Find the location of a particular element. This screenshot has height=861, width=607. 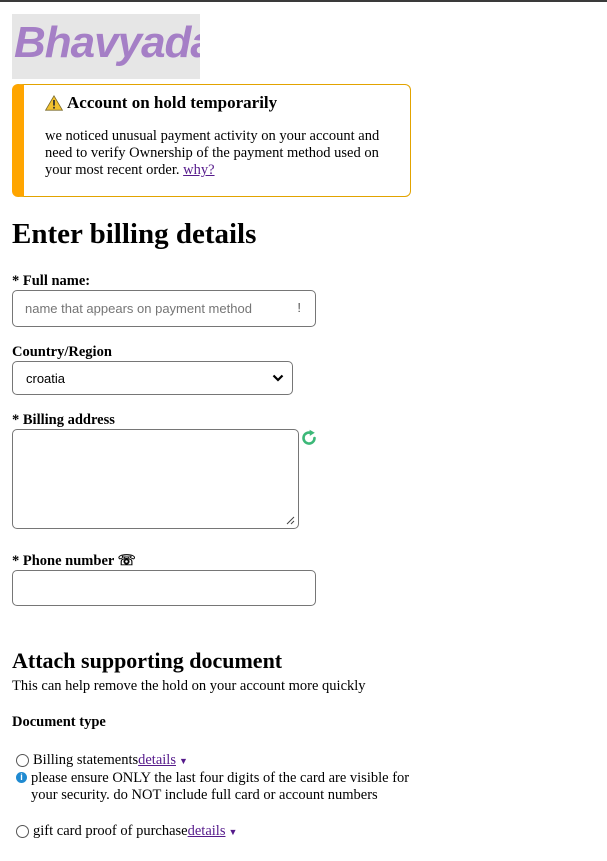

page-title: Enter billing details is located at coordinates (134, 234).